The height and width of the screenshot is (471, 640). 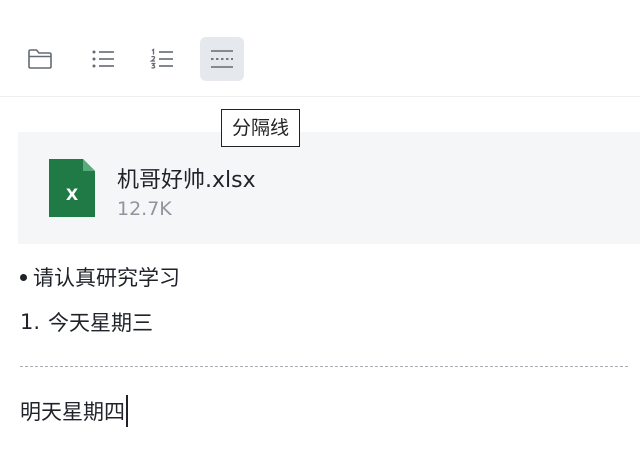 I want to click on ordered-list-item: 1. 今天星期三, so click(x=86, y=322).